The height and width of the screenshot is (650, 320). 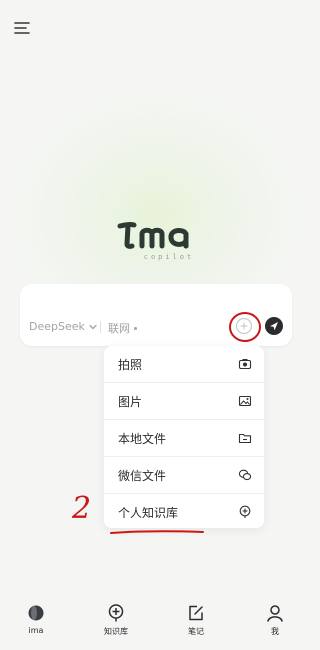 What do you see at coordinates (148, 512) in the screenshot?
I see `menu-item-label: 个人知识库` at bounding box center [148, 512].